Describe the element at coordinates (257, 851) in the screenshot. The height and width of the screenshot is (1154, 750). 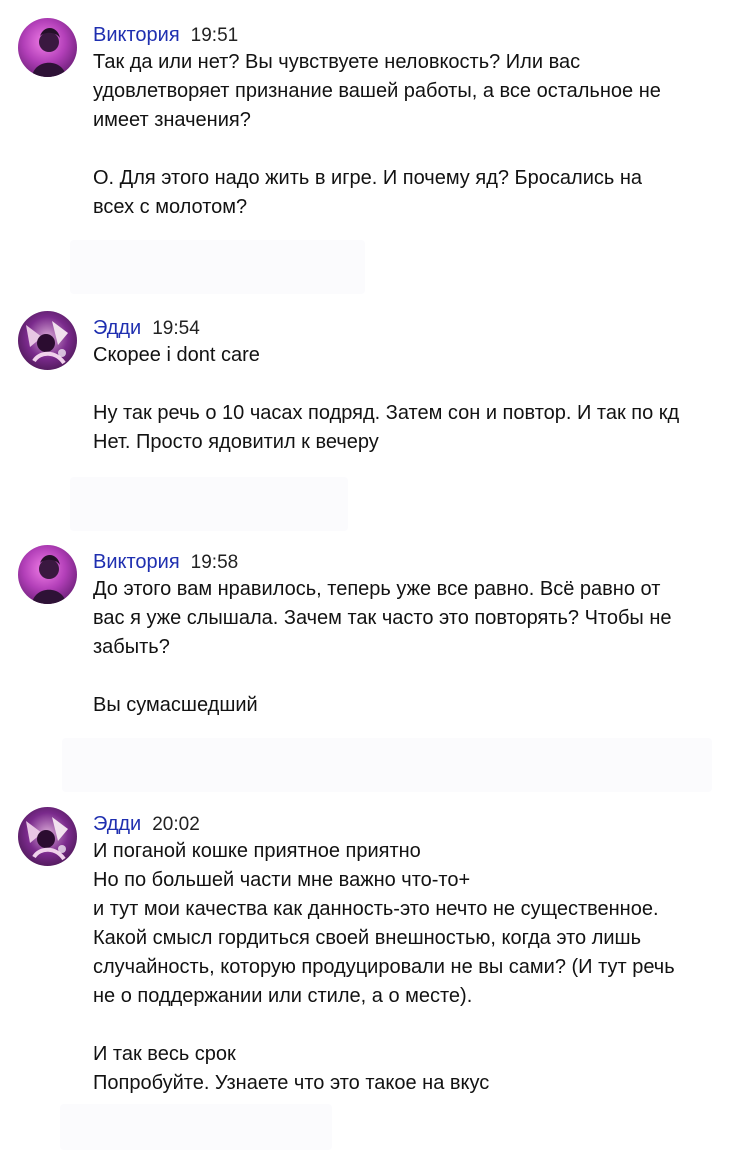
I see `message-line: И поганой кошке приятное приятно` at that location.